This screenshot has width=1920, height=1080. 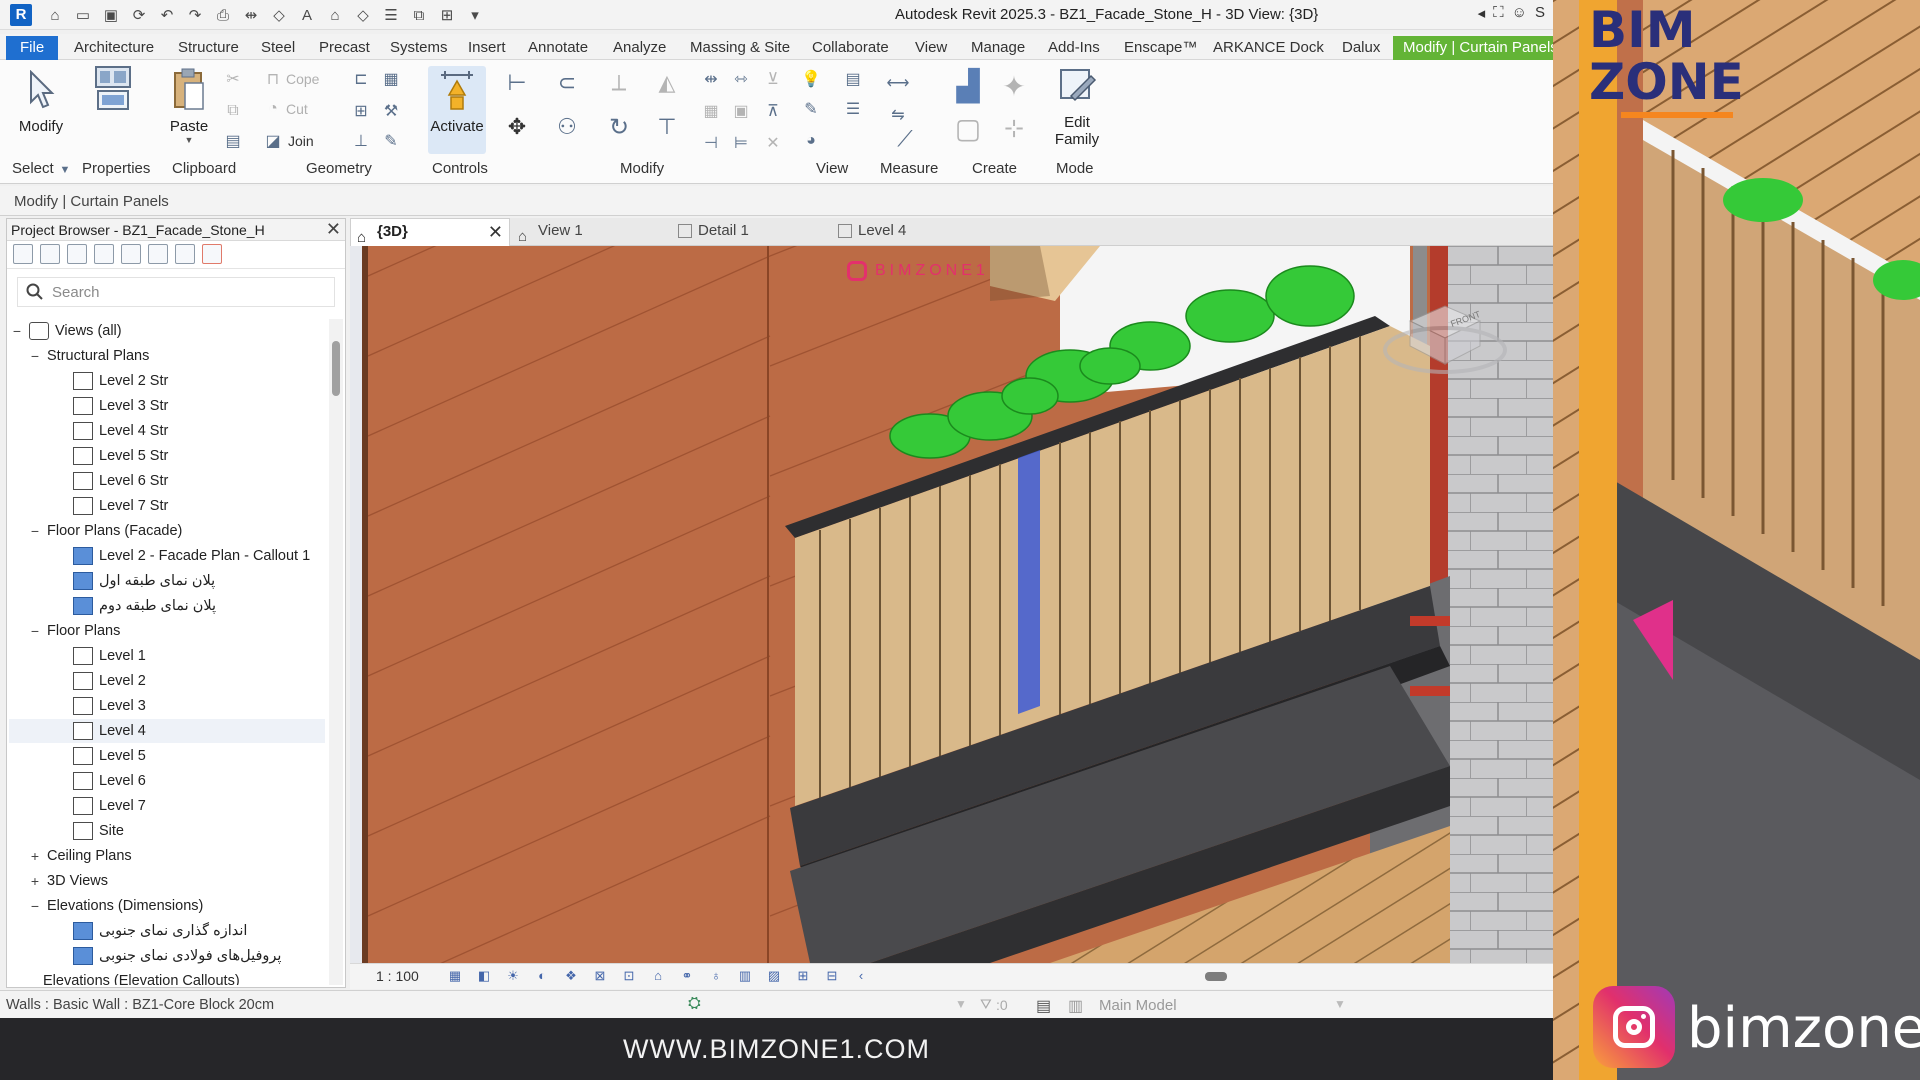 What do you see at coordinates (336, 368) in the screenshot?
I see `scrollbar-thumb` at bounding box center [336, 368].